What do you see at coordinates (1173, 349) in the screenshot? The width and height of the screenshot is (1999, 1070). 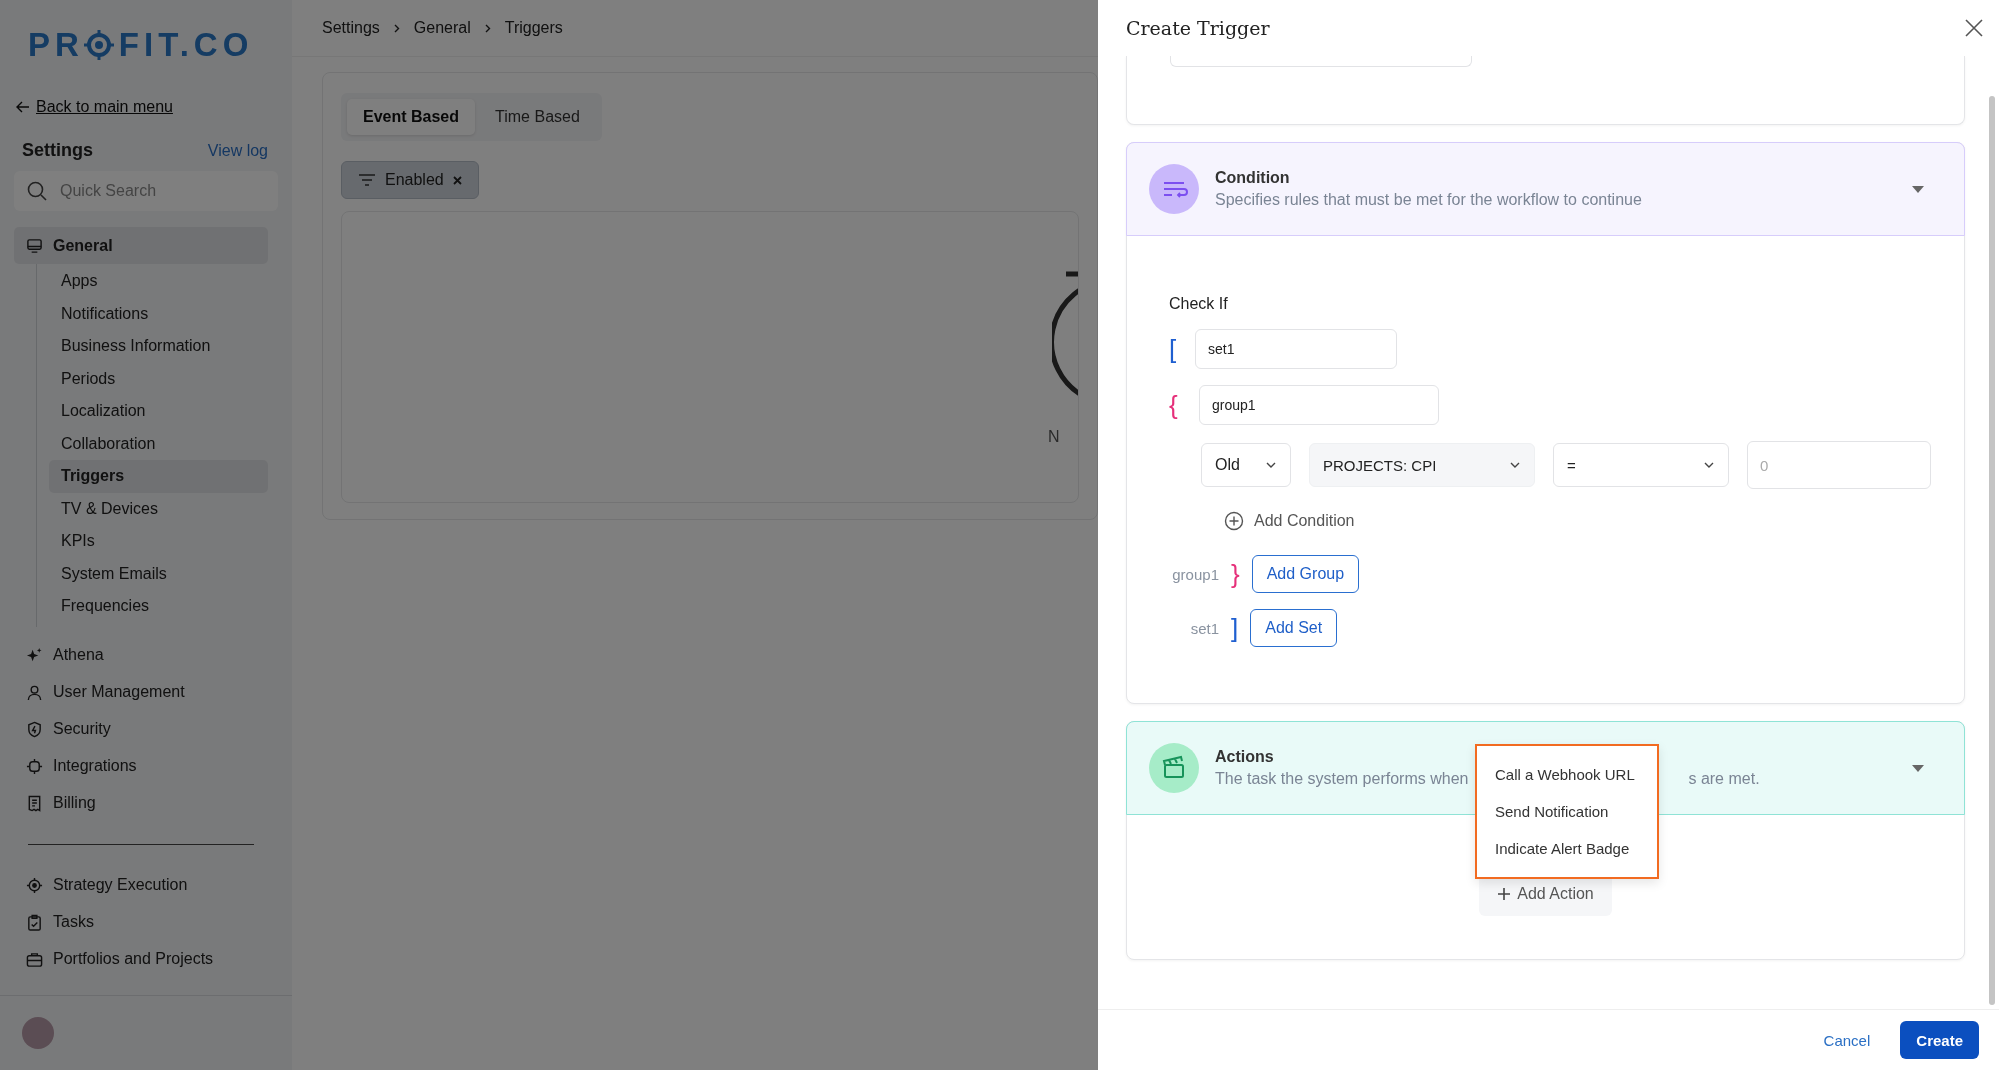 I see `bracket-open: [` at bounding box center [1173, 349].